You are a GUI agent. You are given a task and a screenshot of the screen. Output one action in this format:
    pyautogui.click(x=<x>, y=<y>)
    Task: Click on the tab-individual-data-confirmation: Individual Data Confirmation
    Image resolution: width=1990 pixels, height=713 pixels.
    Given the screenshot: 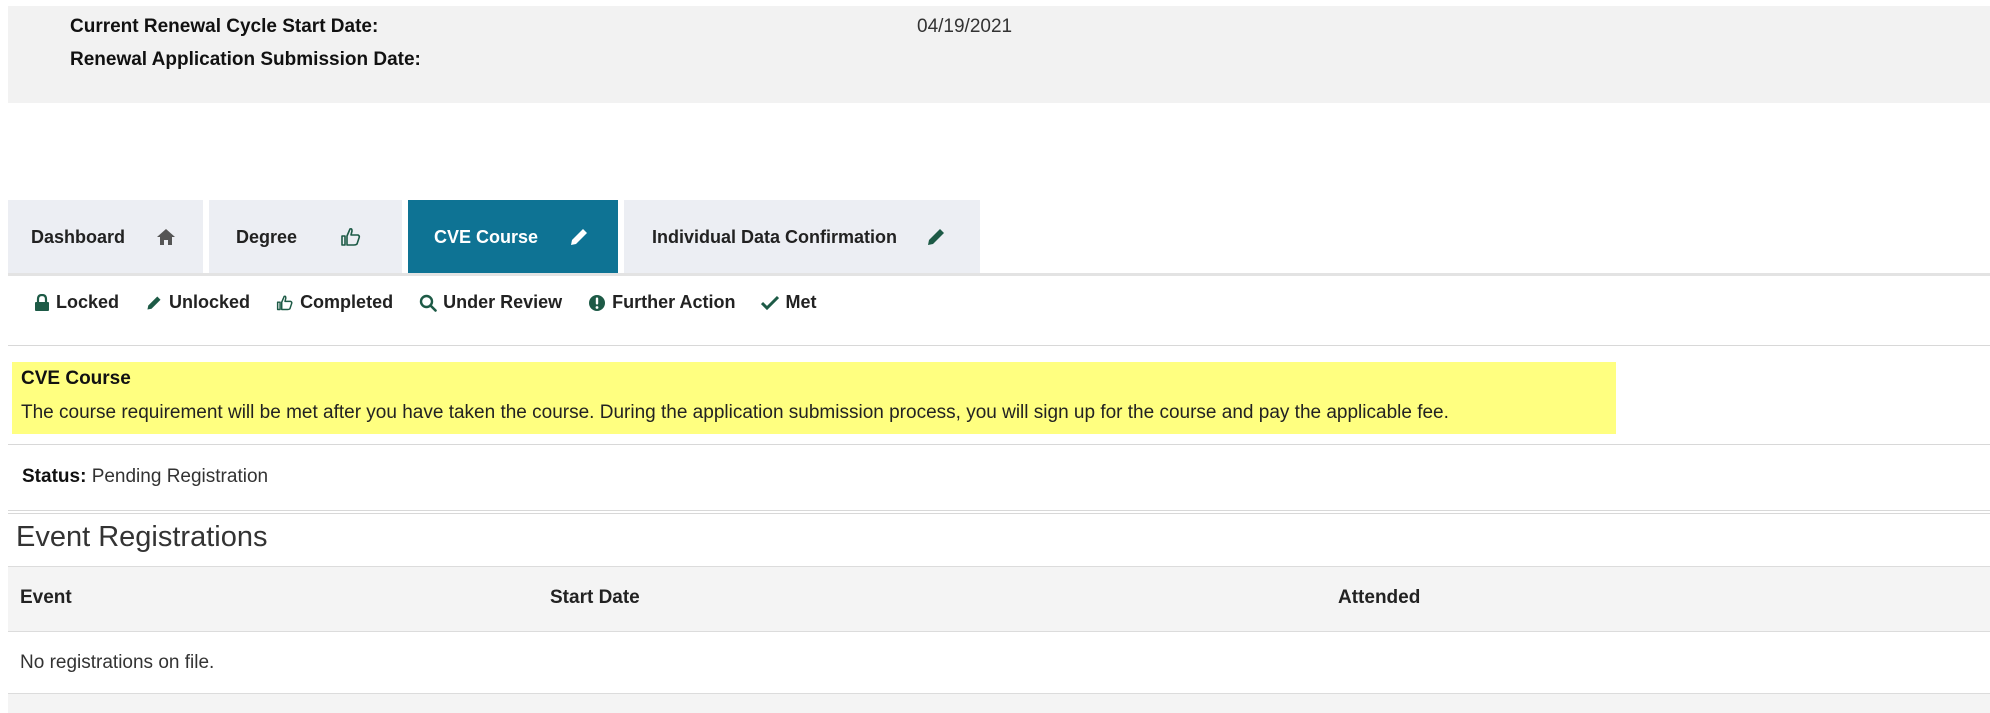 What is the action you would take?
    pyautogui.click(x=802, y=237)
    